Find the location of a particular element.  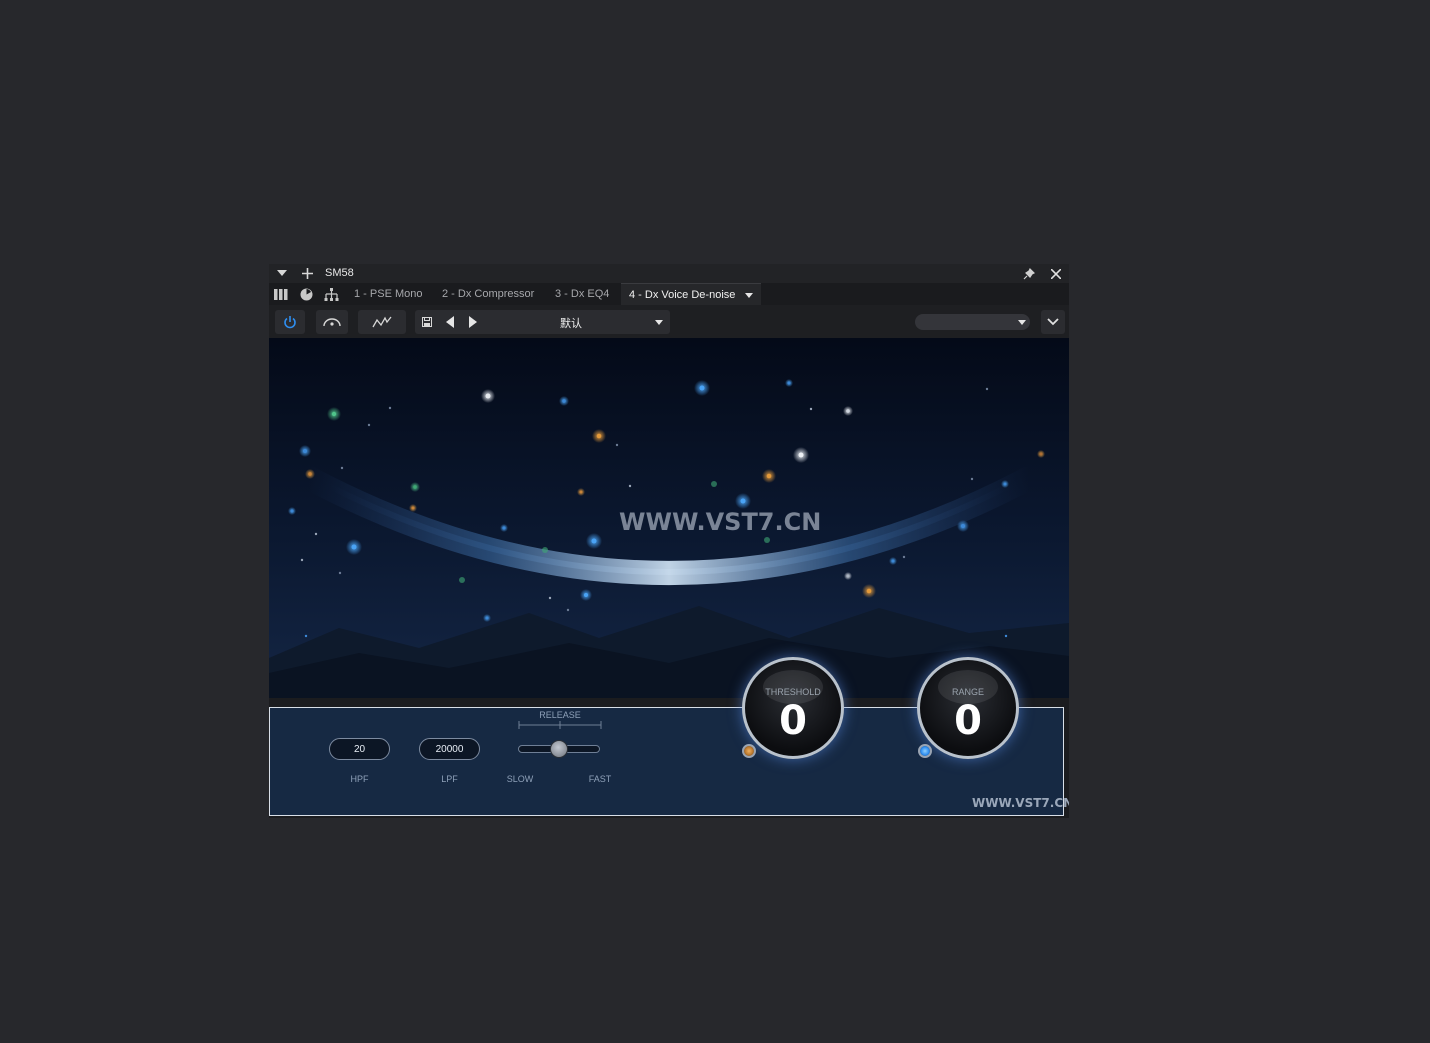

hpf-label: HPF is located at coordinates (359, 779).